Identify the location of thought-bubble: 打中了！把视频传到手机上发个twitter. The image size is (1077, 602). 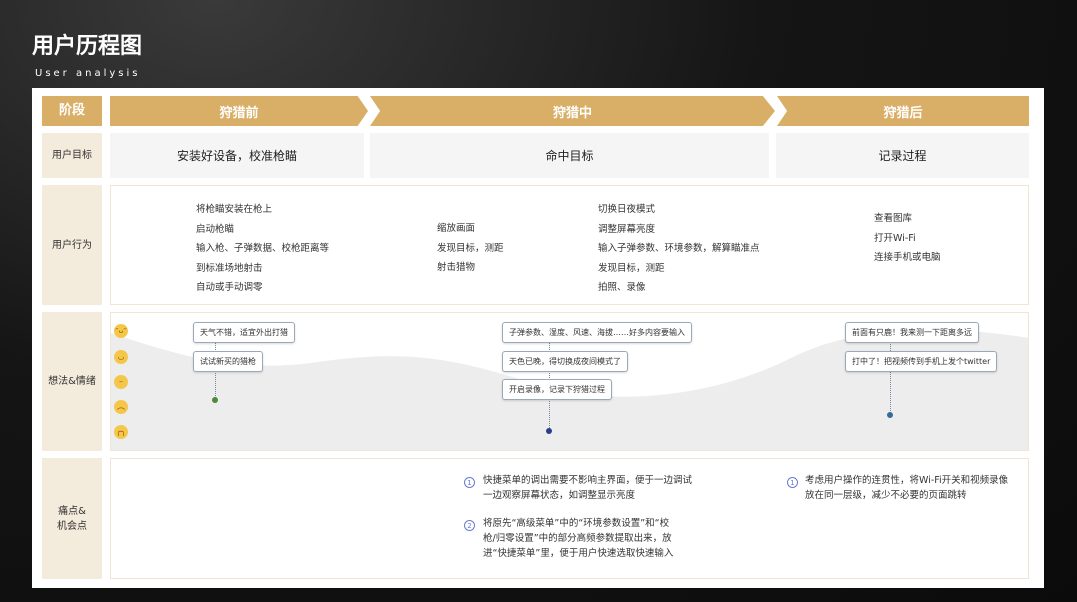
(921, 361).